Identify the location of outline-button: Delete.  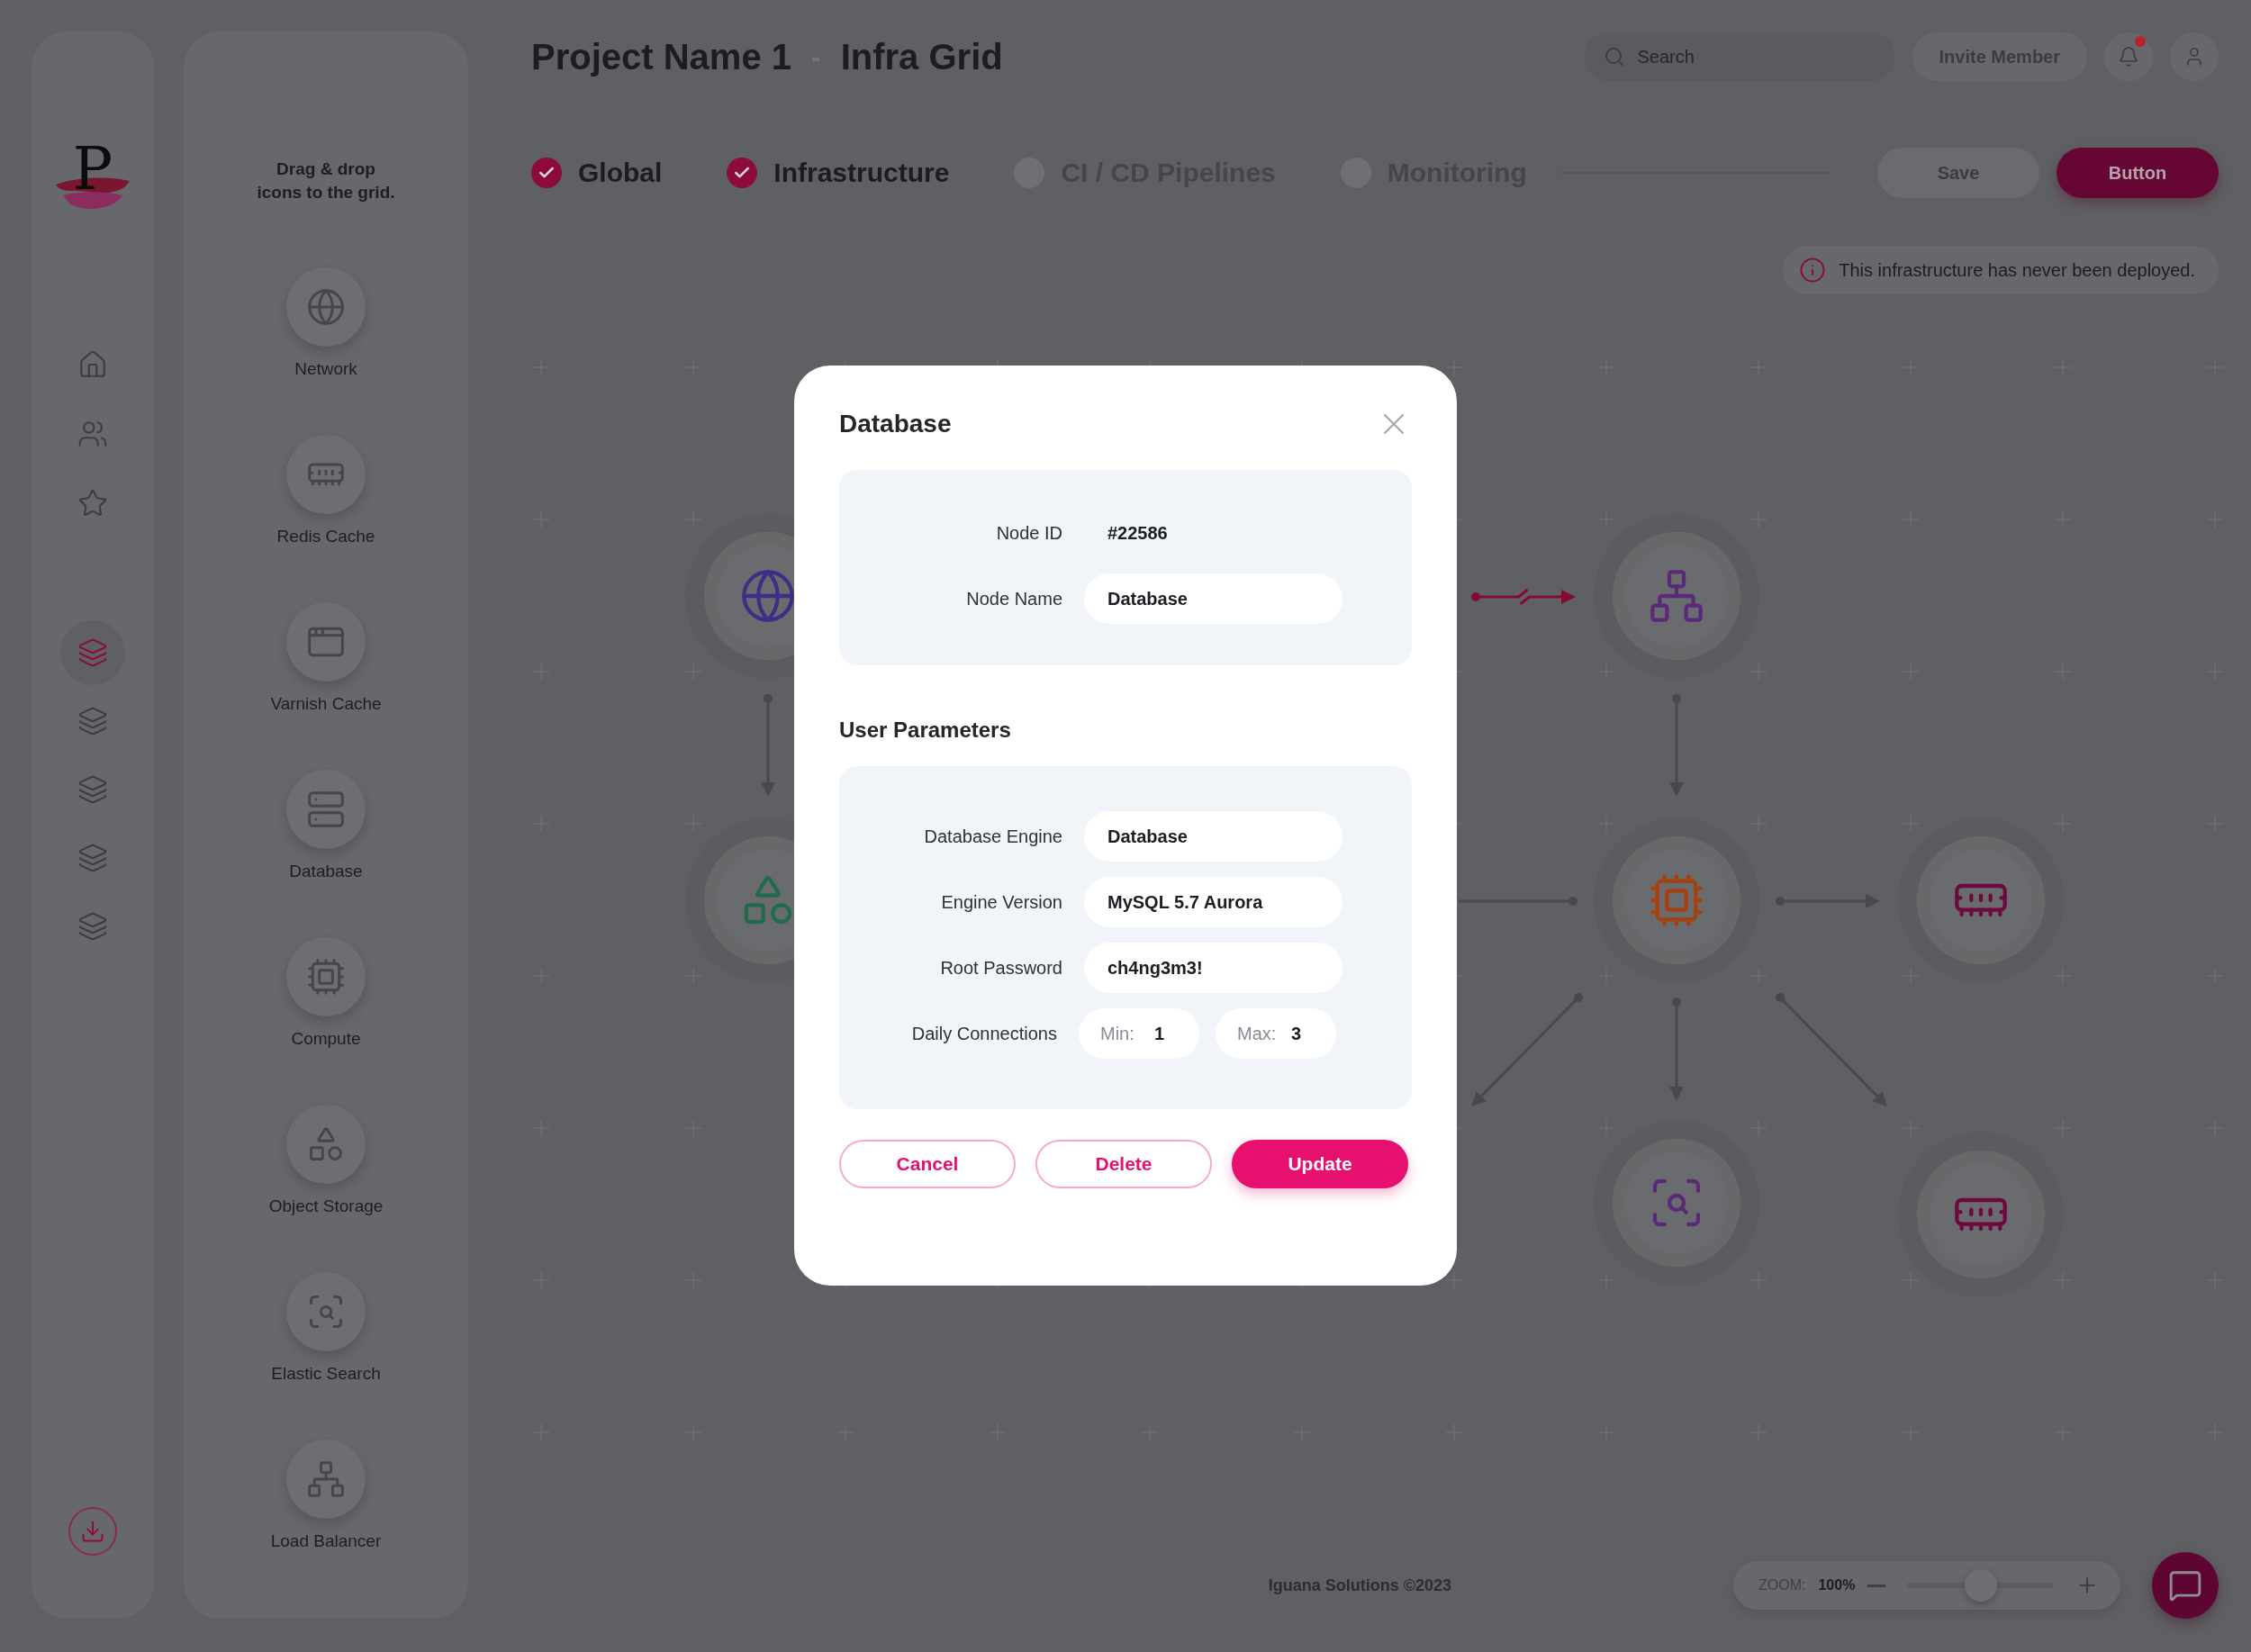
(1123, 1164).